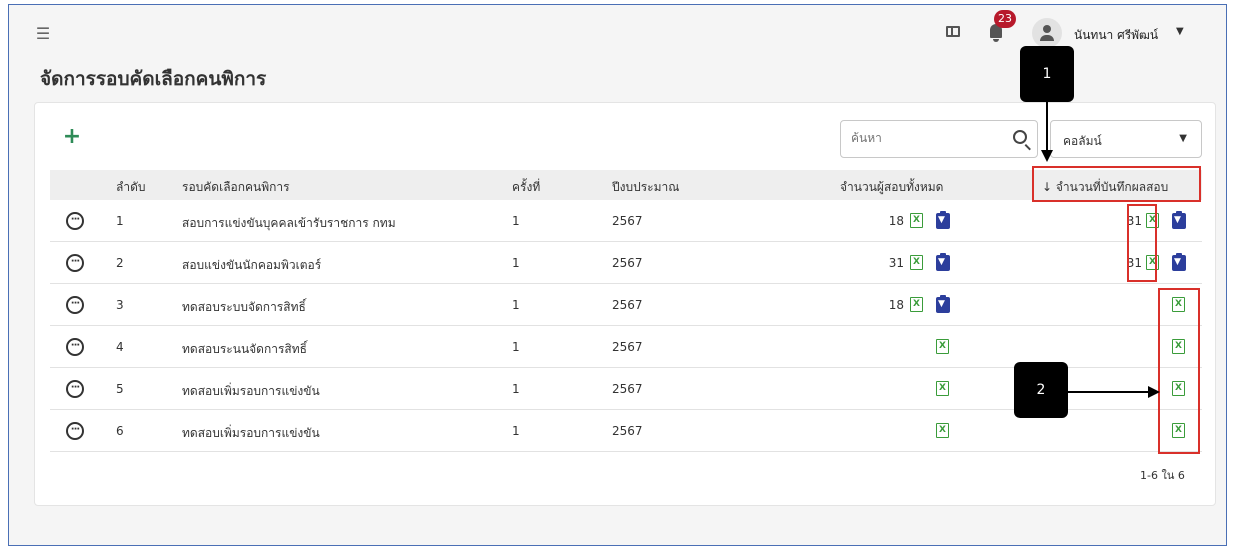  Describe the element at coordinates (1116, 35) in the screenshot. I see `user-name: นันทนา ศรีพัฒน์` at that location.